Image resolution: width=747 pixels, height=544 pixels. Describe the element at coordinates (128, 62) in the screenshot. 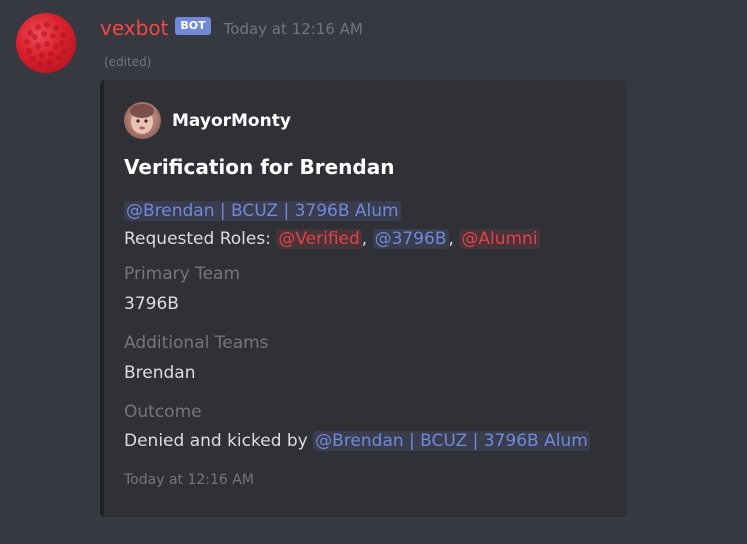

I see `edited-label: (edited)` at that location.